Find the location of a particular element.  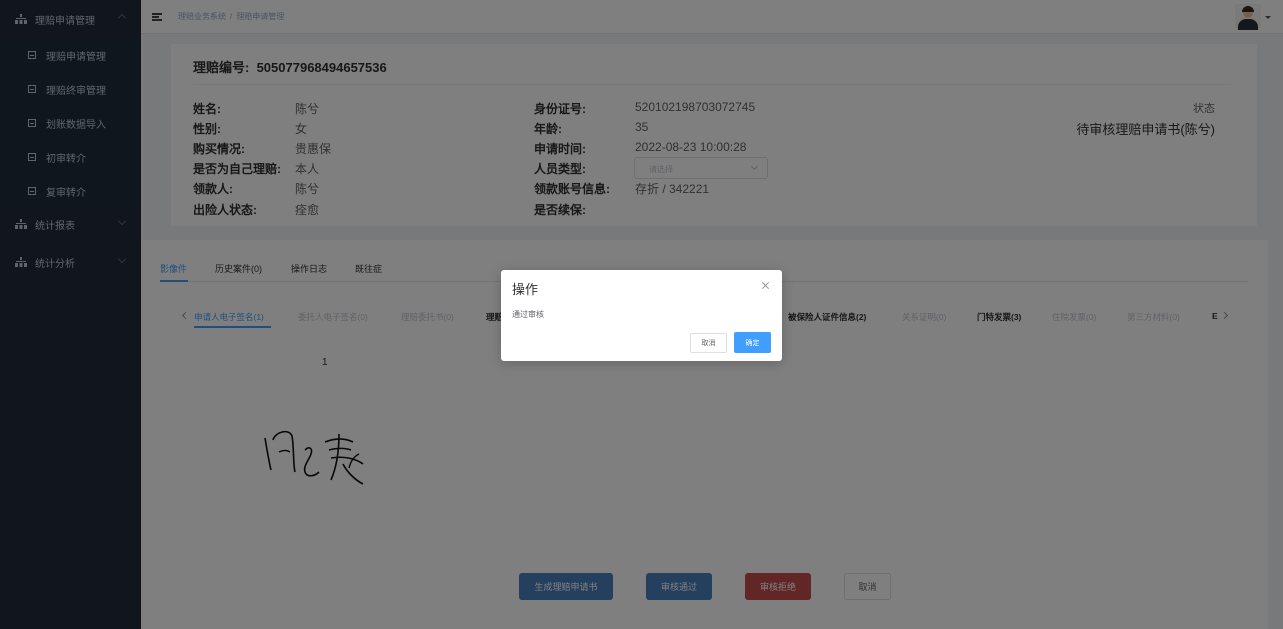

dialog-title: 操作 is located at coordinates (525, 289).